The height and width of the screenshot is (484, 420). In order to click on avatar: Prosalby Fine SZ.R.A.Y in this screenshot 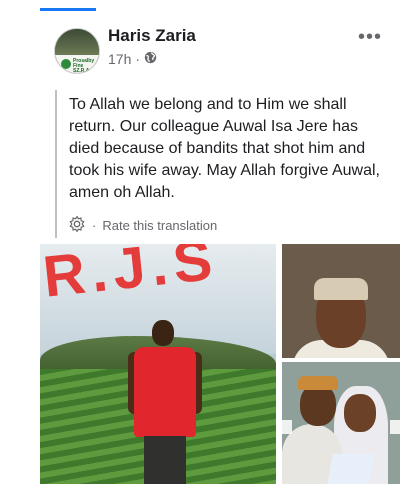, I will do `click(77, 51)`.